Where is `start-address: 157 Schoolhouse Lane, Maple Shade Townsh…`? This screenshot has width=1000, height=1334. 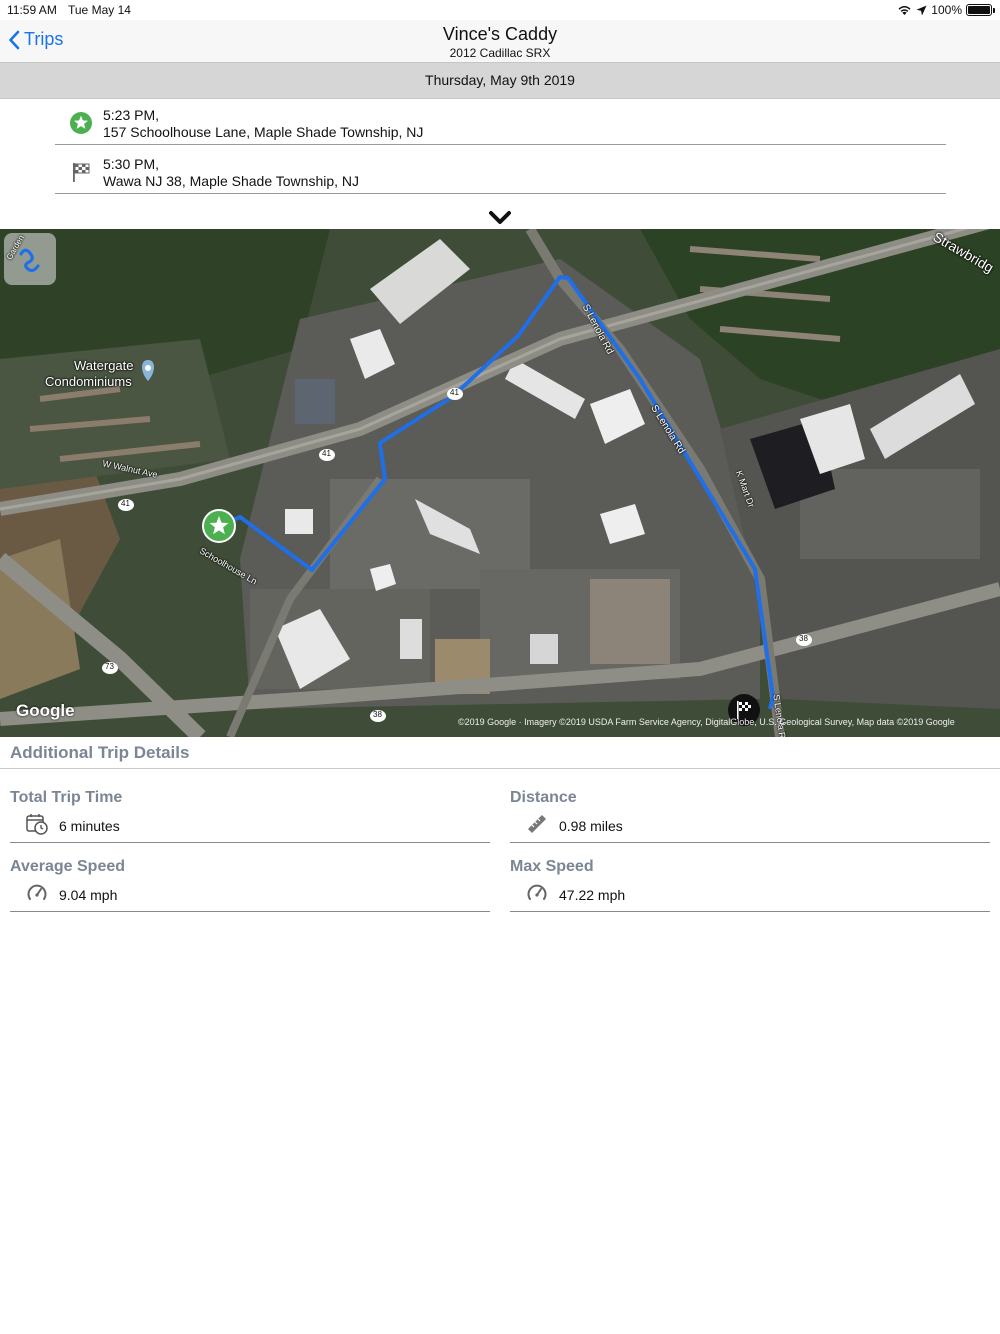 start-address: 157 Schoolhouse Lane, Maple Shade Townsh… is located at coordinates (263, 132).